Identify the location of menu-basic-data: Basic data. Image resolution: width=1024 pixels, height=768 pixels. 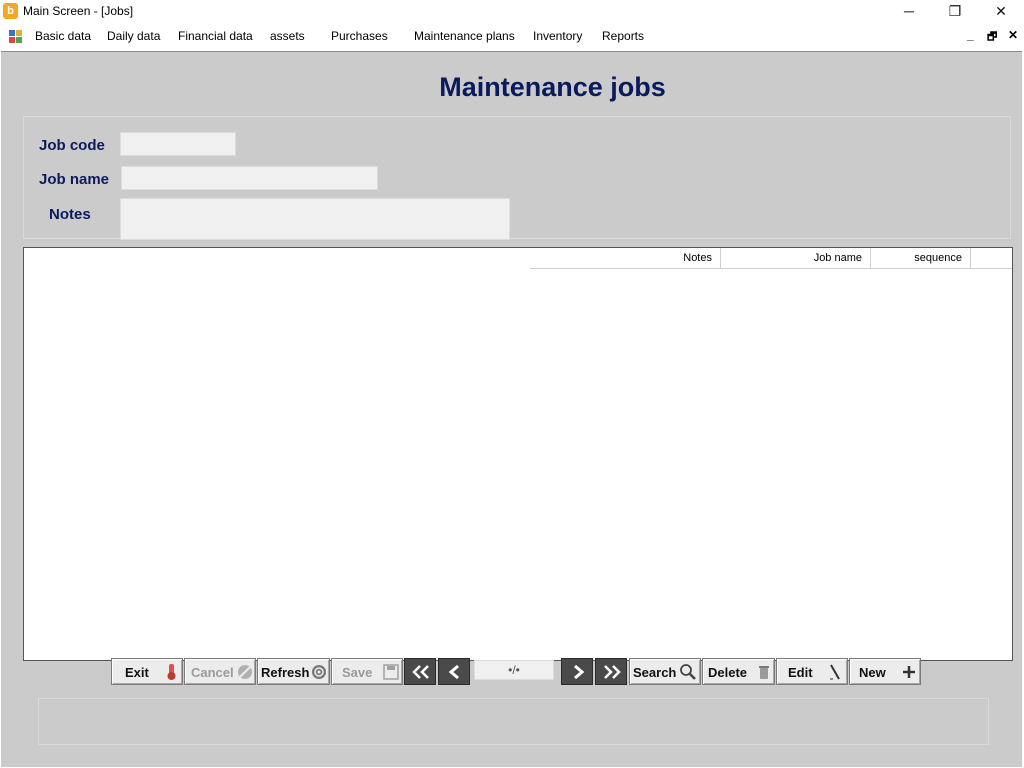
(63, 36).